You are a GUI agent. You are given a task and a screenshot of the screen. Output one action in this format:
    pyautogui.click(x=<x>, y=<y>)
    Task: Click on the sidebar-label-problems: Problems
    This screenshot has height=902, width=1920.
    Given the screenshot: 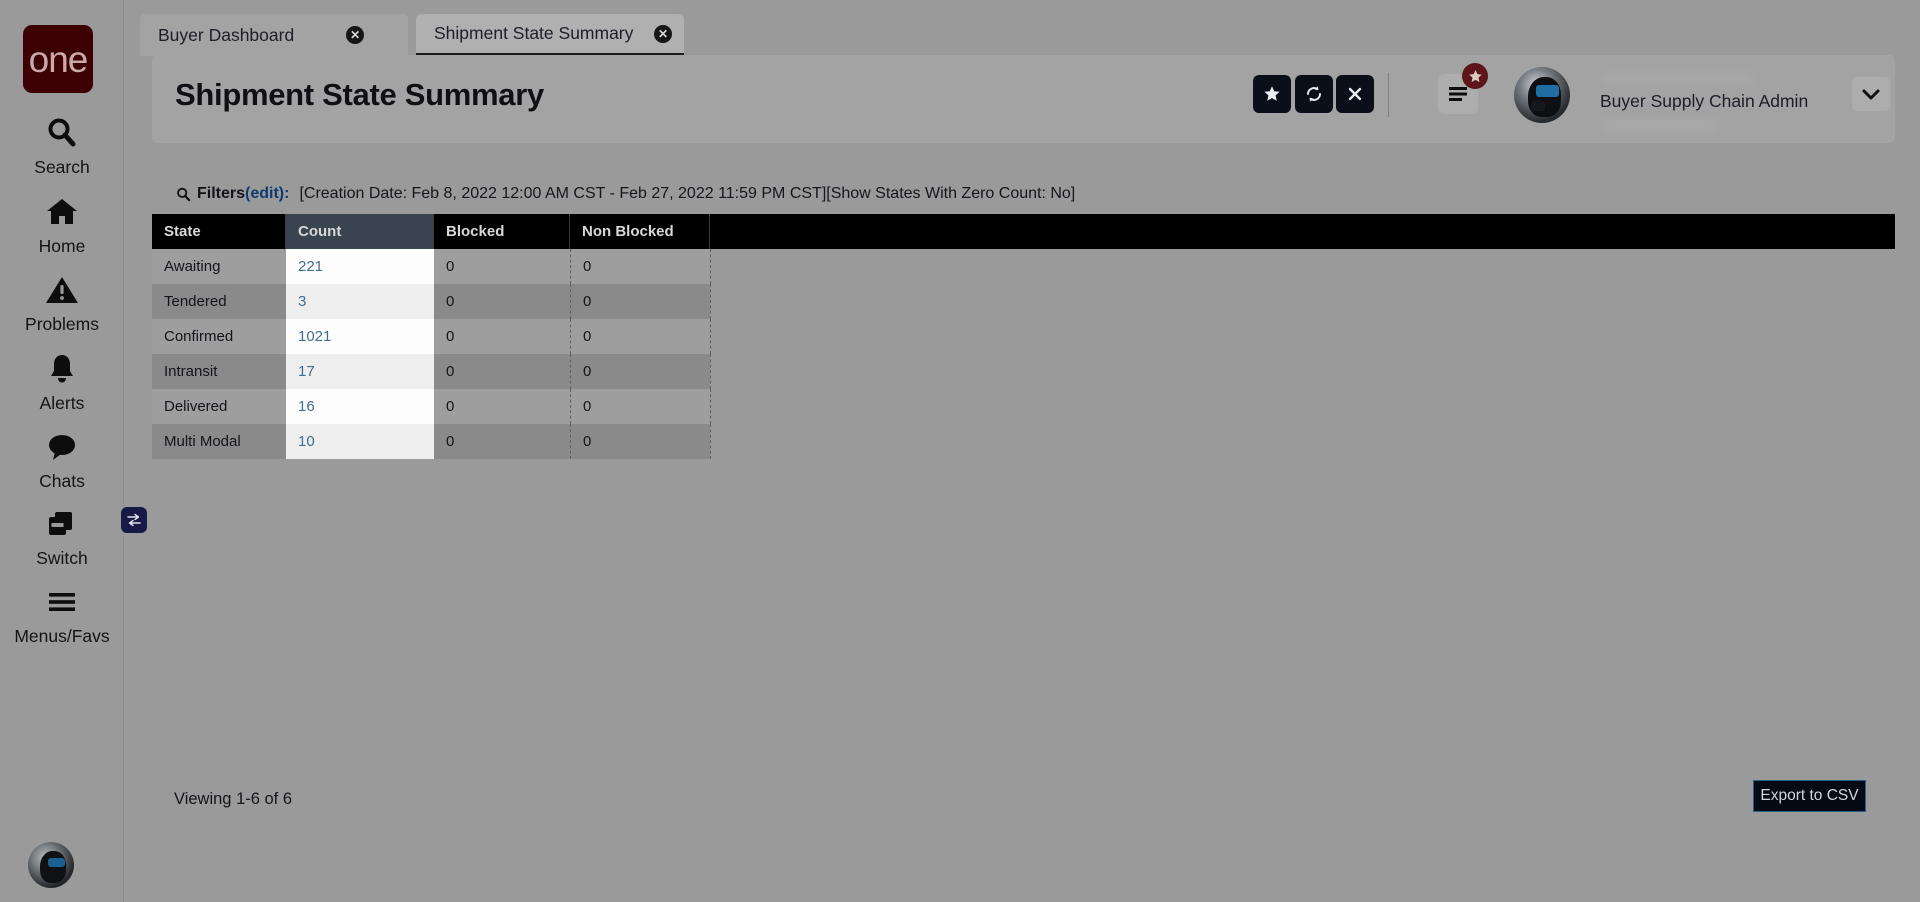 What is the action you would take?
    pyautogui.click(x=62, y=324)
    